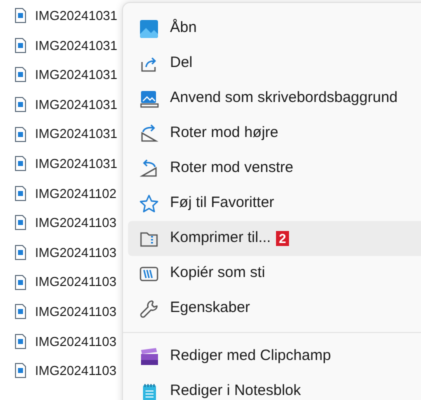 This screenshot has height=400, width=421. I want to click on menu-item: Roter mod højre, so click(274, 133).